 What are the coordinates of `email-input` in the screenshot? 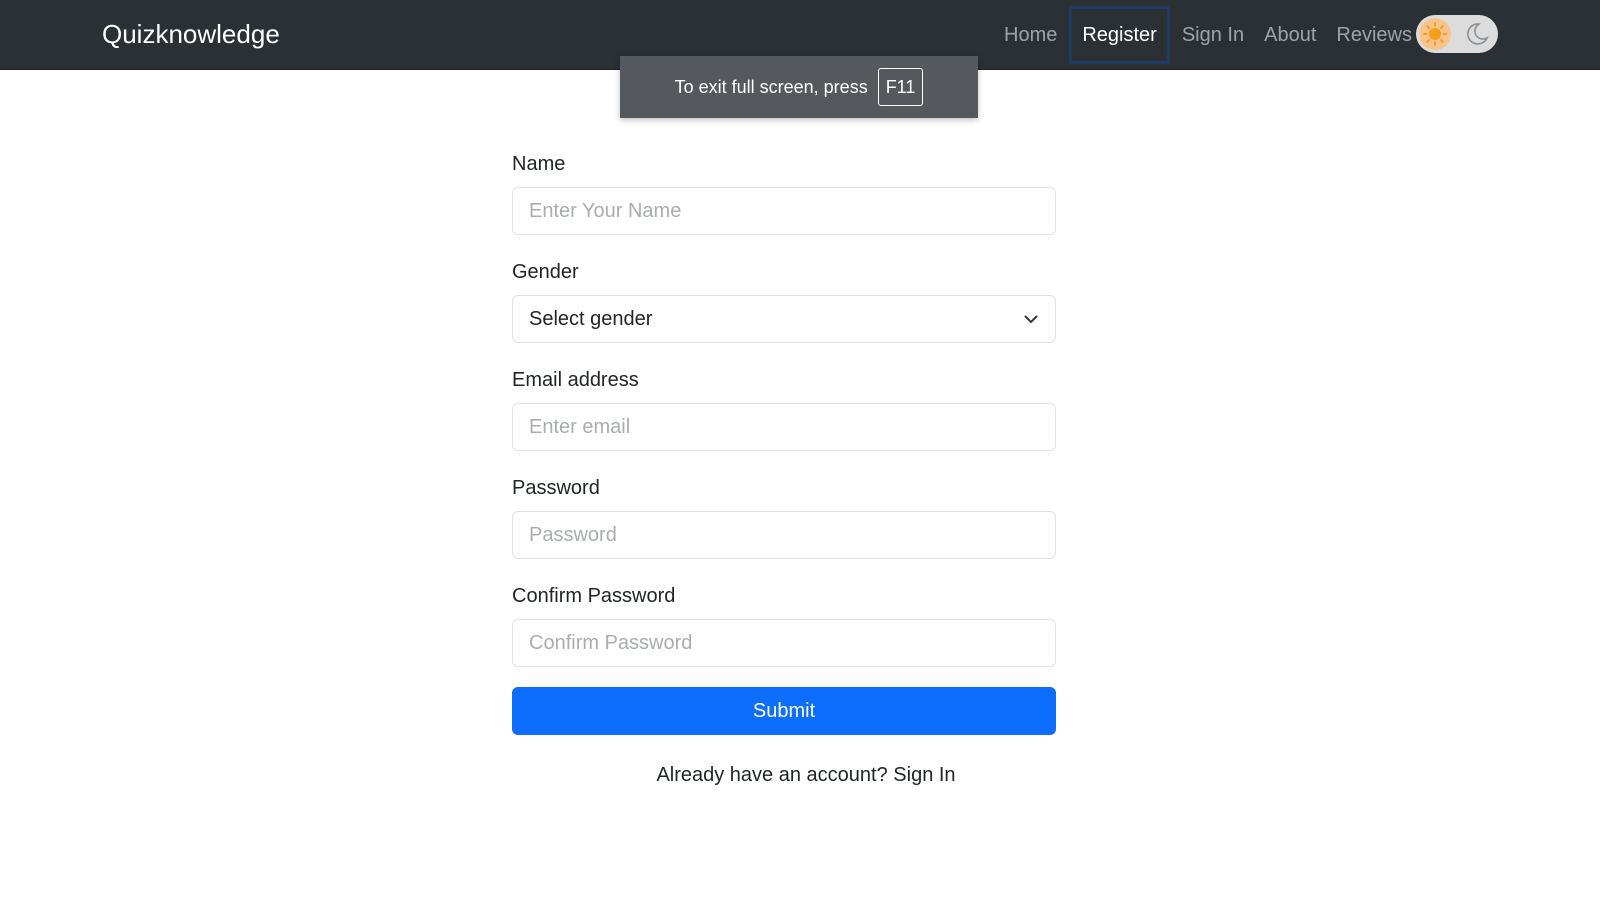 It's located at (784, 427).